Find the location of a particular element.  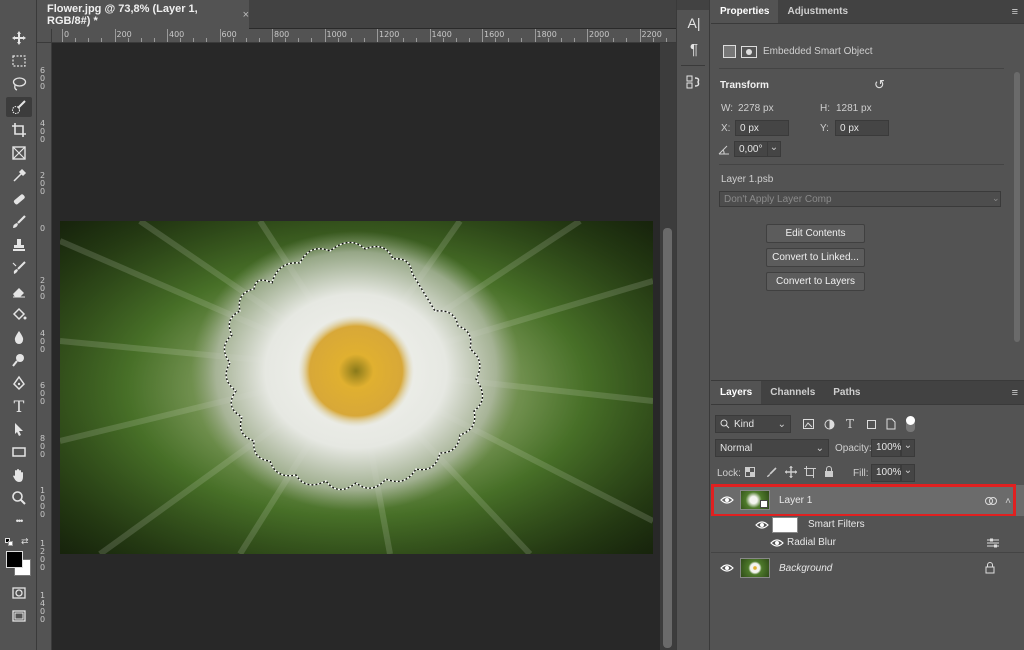

tab-adjustments: Adjustments is located at coordinates (817, 11).